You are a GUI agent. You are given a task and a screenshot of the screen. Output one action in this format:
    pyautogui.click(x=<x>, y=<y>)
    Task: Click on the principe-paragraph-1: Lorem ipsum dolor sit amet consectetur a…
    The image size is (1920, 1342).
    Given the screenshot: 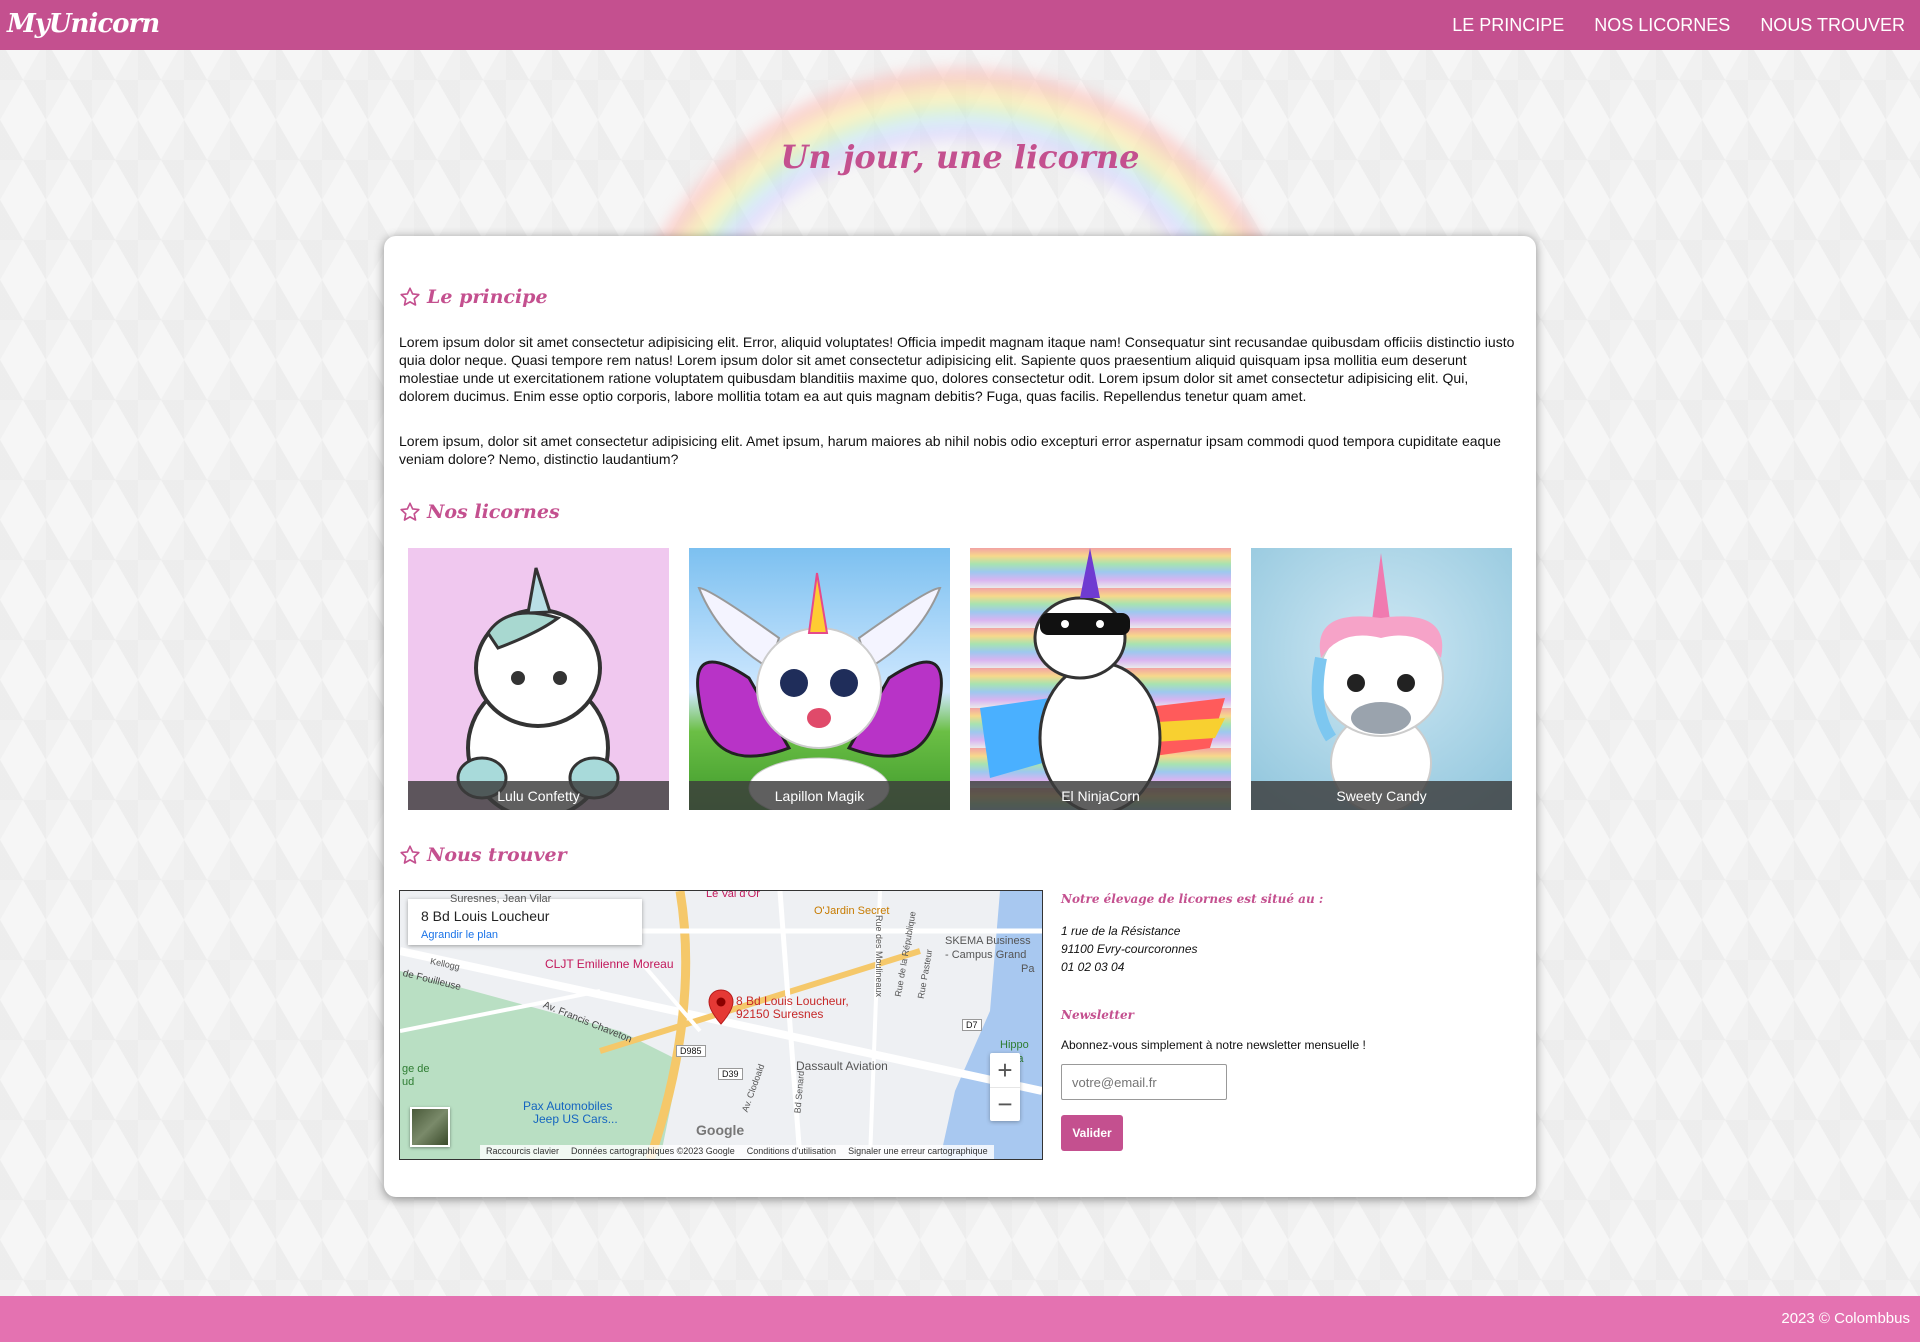 What is the action you would take?
    pyautogui.click(x=957, y=369)
    